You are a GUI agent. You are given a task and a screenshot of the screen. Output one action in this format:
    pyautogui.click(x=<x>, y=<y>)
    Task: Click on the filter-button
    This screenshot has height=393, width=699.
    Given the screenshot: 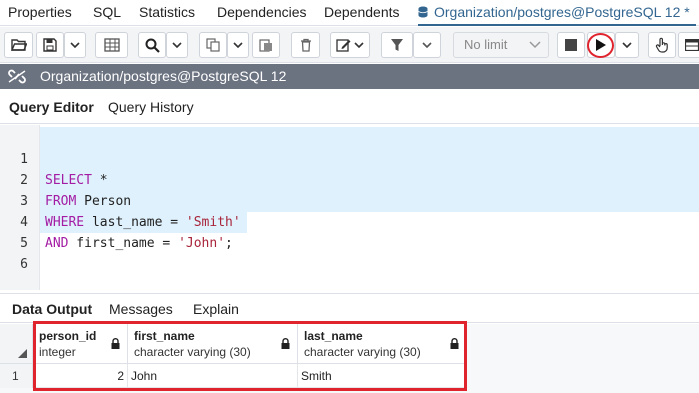 What is the action you would take?
    pyautogui.click(x=397, y=45)
    